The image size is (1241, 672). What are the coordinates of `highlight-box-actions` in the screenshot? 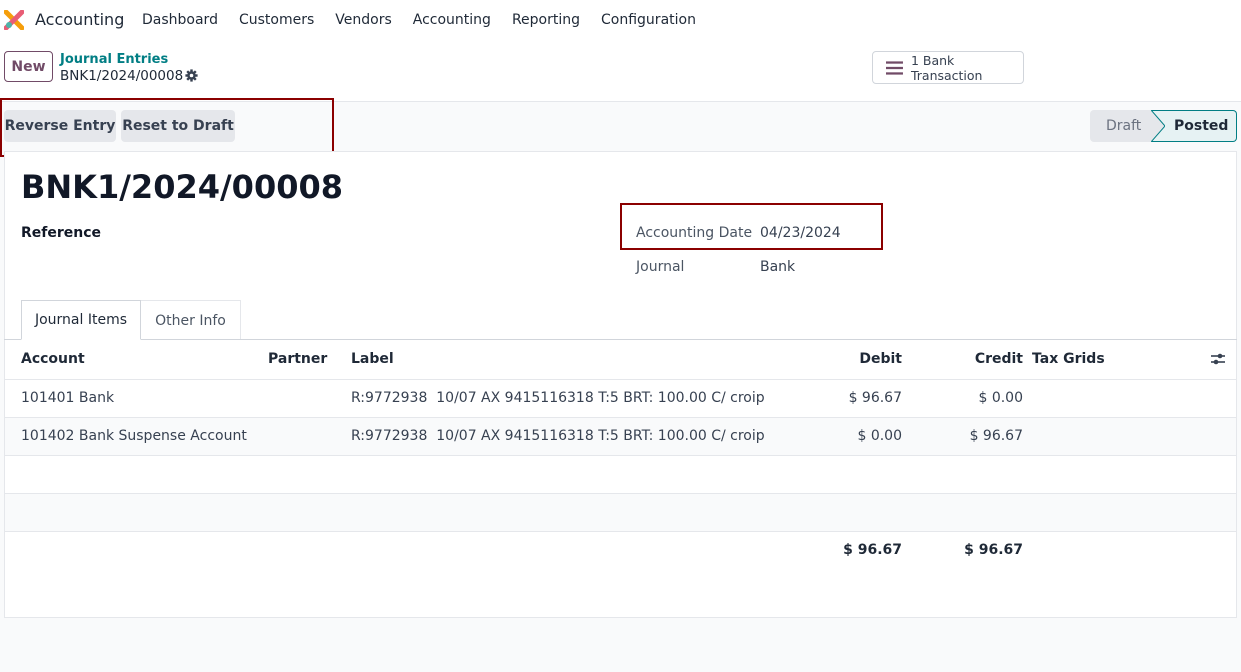 It's located at (167, 127).